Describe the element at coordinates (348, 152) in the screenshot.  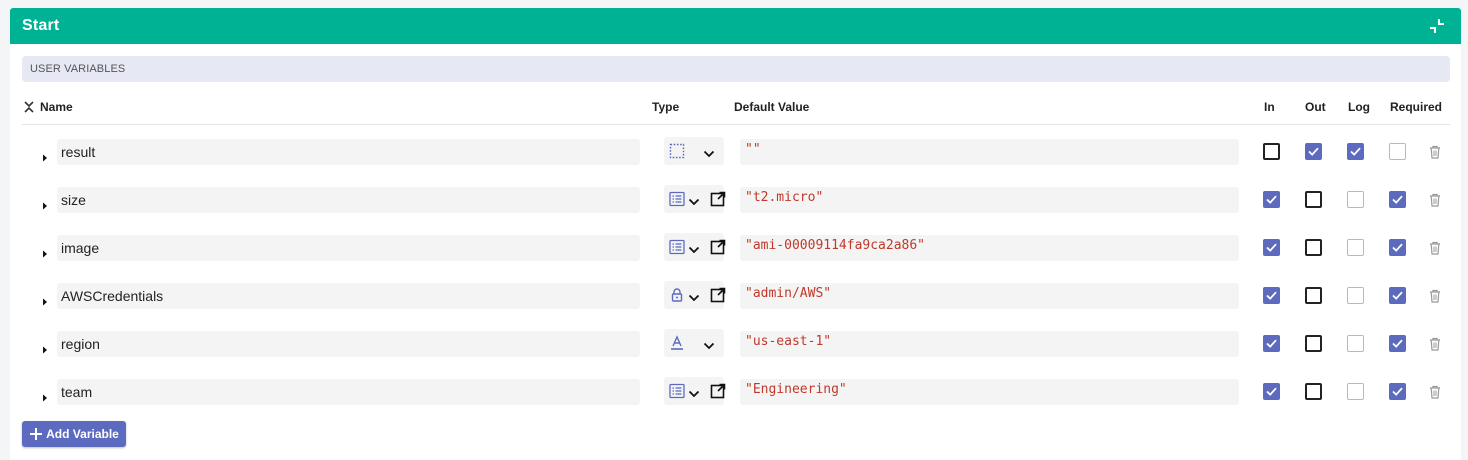
I see `variable-name-input: result` at that location.